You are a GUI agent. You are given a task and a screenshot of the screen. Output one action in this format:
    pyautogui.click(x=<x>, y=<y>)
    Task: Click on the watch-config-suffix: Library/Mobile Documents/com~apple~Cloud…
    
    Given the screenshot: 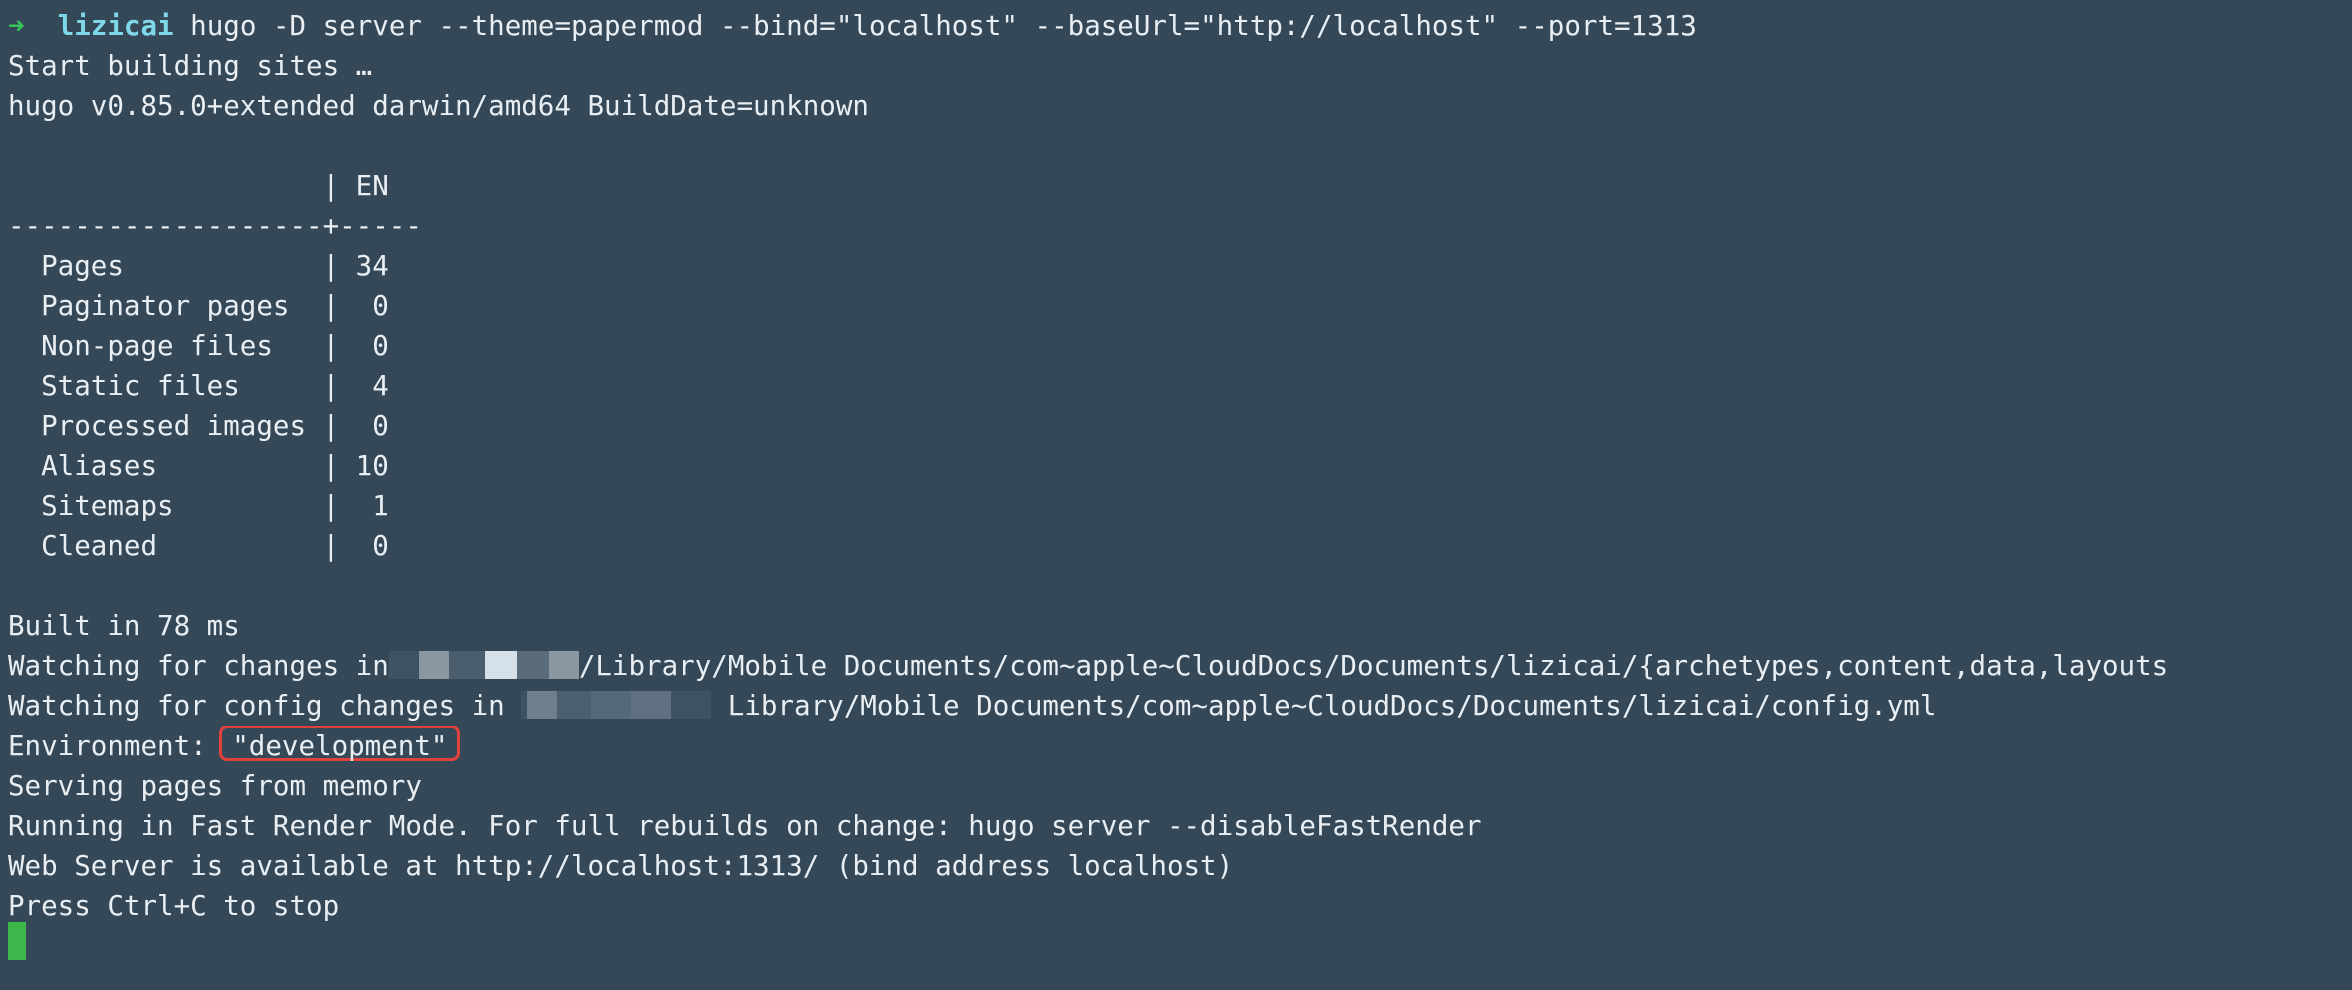 What is the action you would take?
    pyautogui.click(x=1324, y=706)
    